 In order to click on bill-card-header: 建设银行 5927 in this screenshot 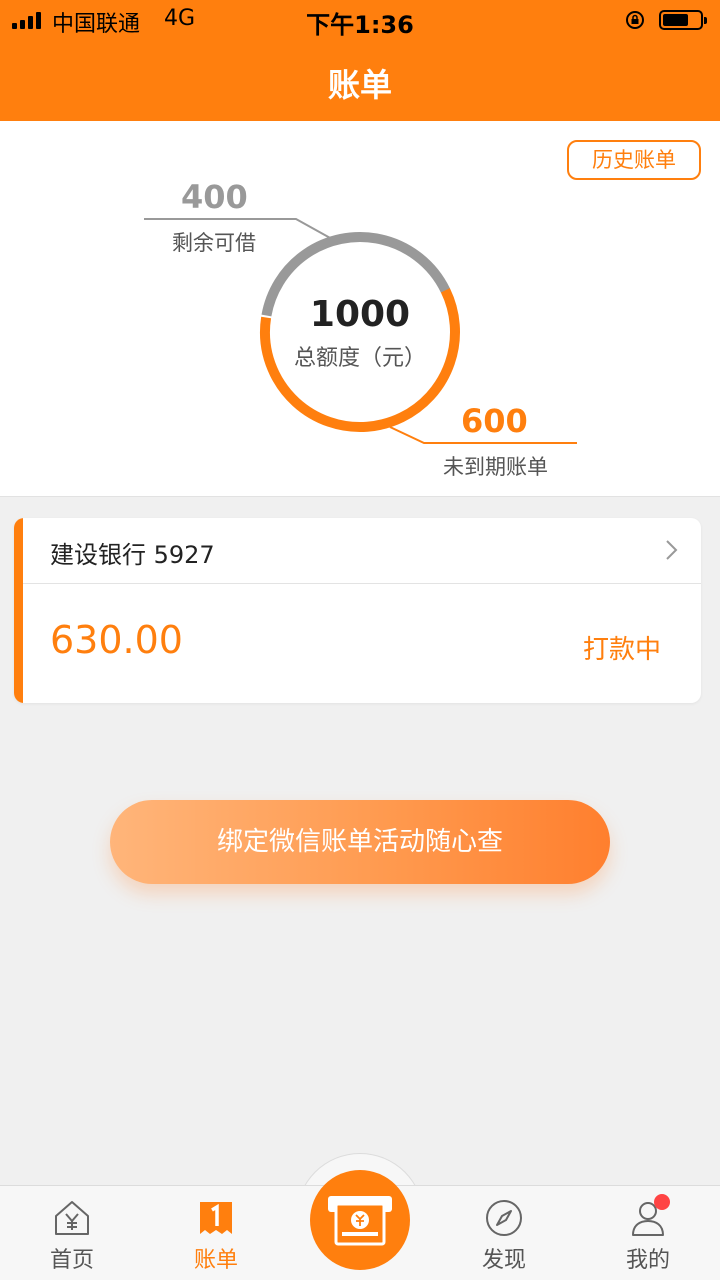, I will do `click(362, 551)`.